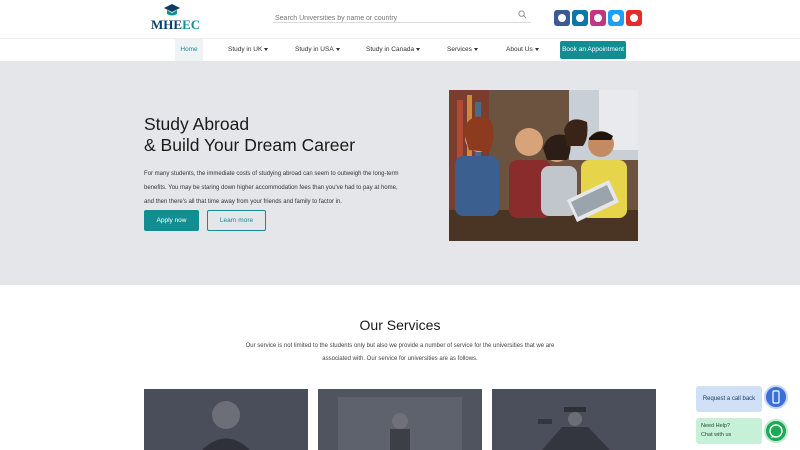 The image size is (800, 450). What do you see at coordinates (462, 50) in the screenshot?
I see `nav-item-services: Services` at bounding box center [462, 50].